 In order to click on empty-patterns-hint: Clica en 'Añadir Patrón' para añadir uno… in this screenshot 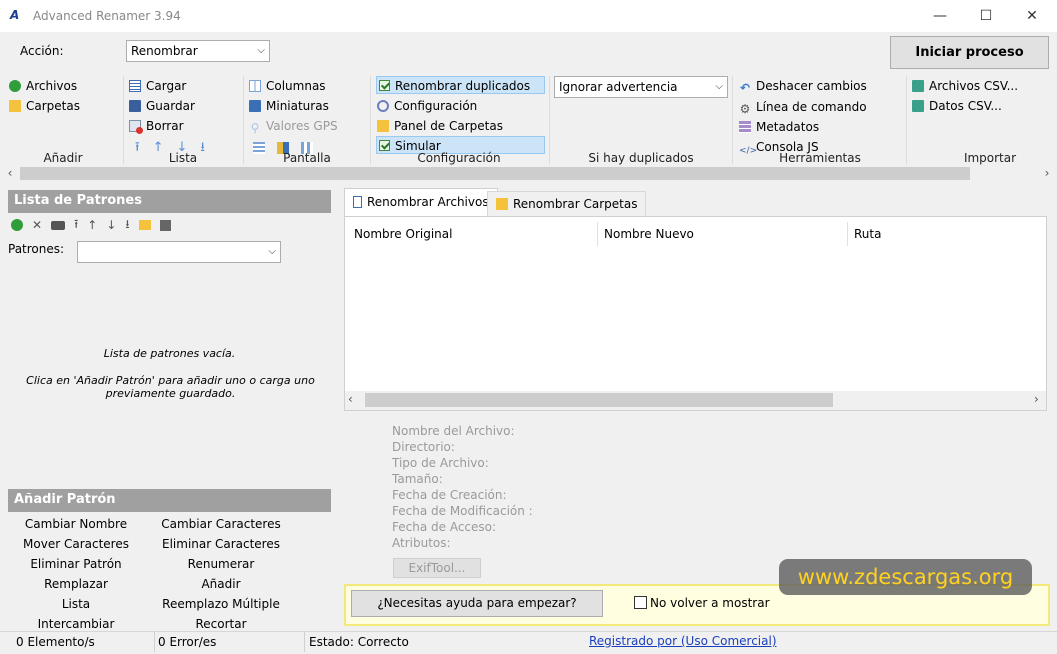, I will do `click(170, 387)`.